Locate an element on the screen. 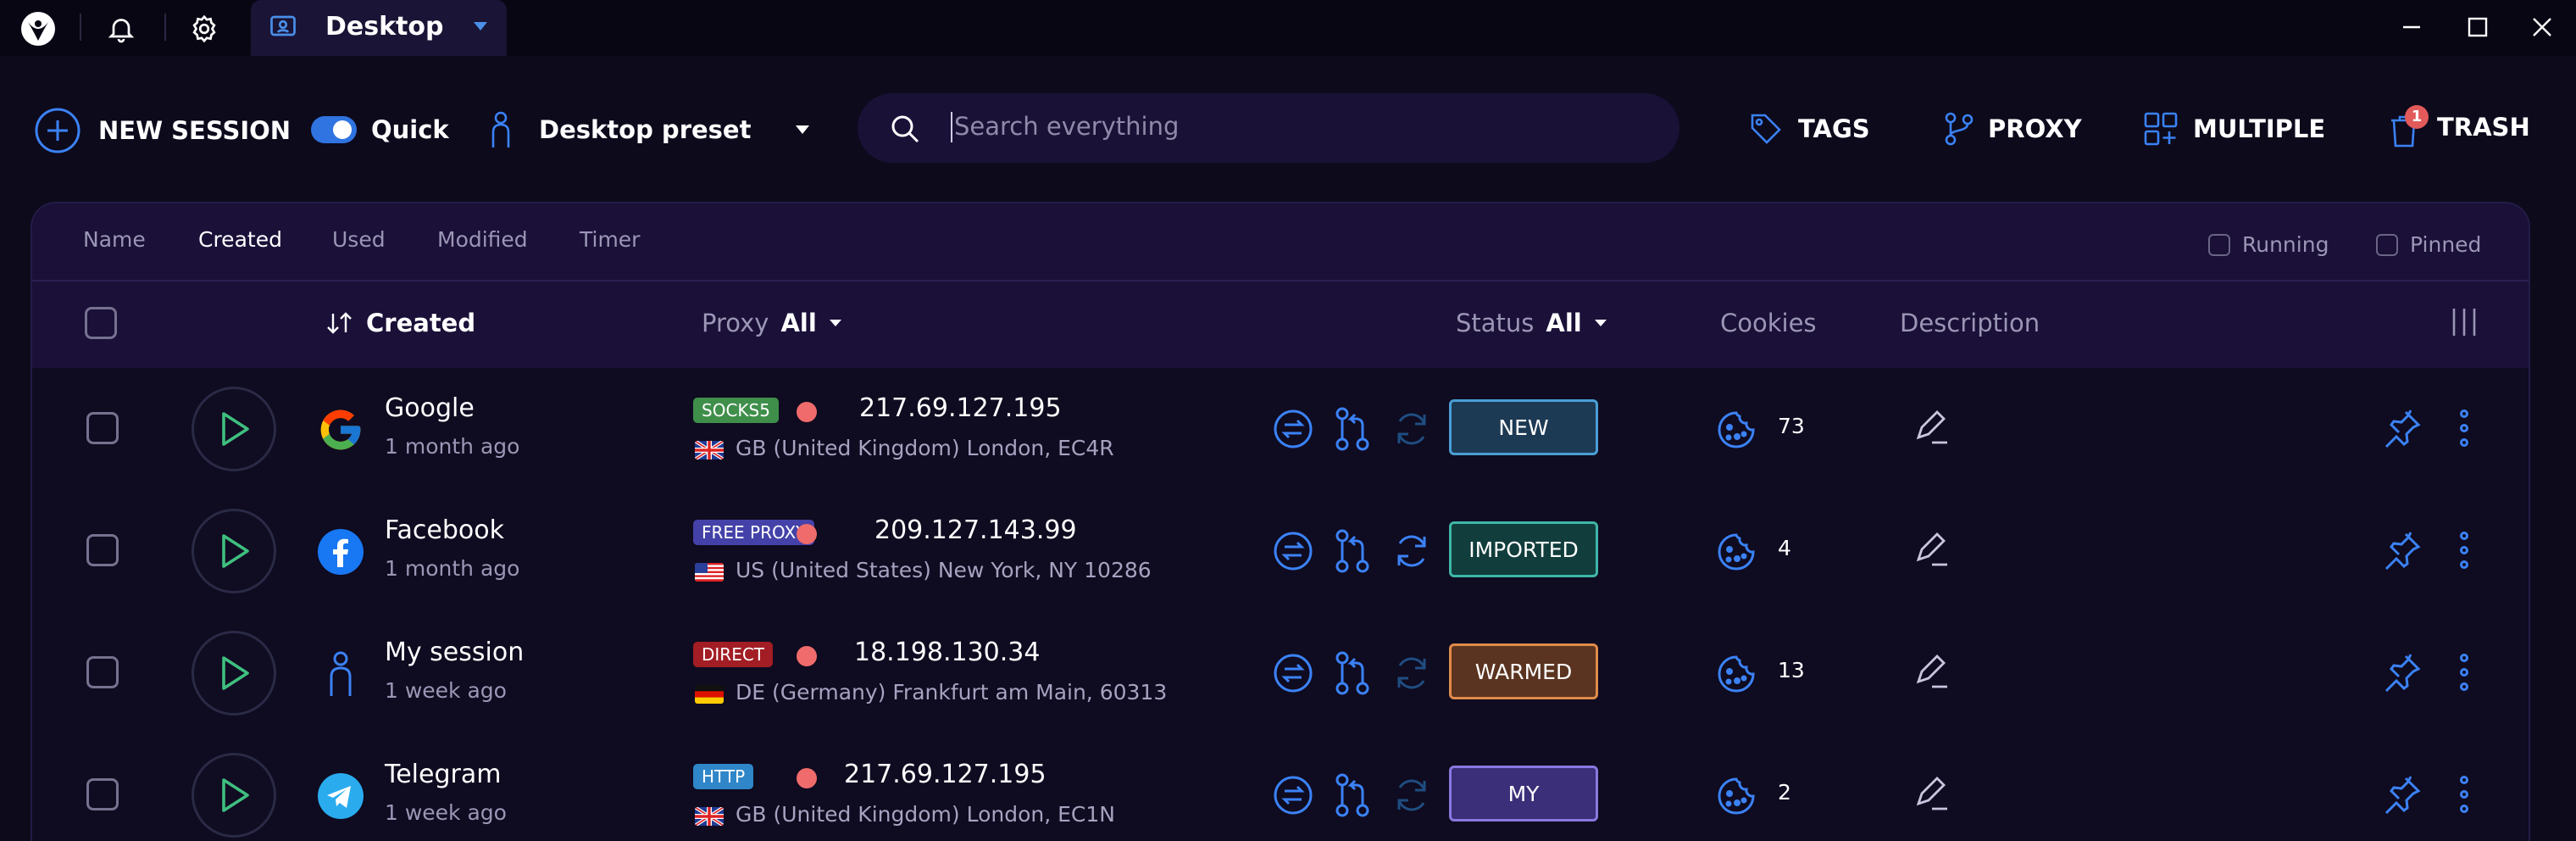 The width and height of the screenshot is (2576, 841). google-logo-icon is located at coordinates (340, 430).